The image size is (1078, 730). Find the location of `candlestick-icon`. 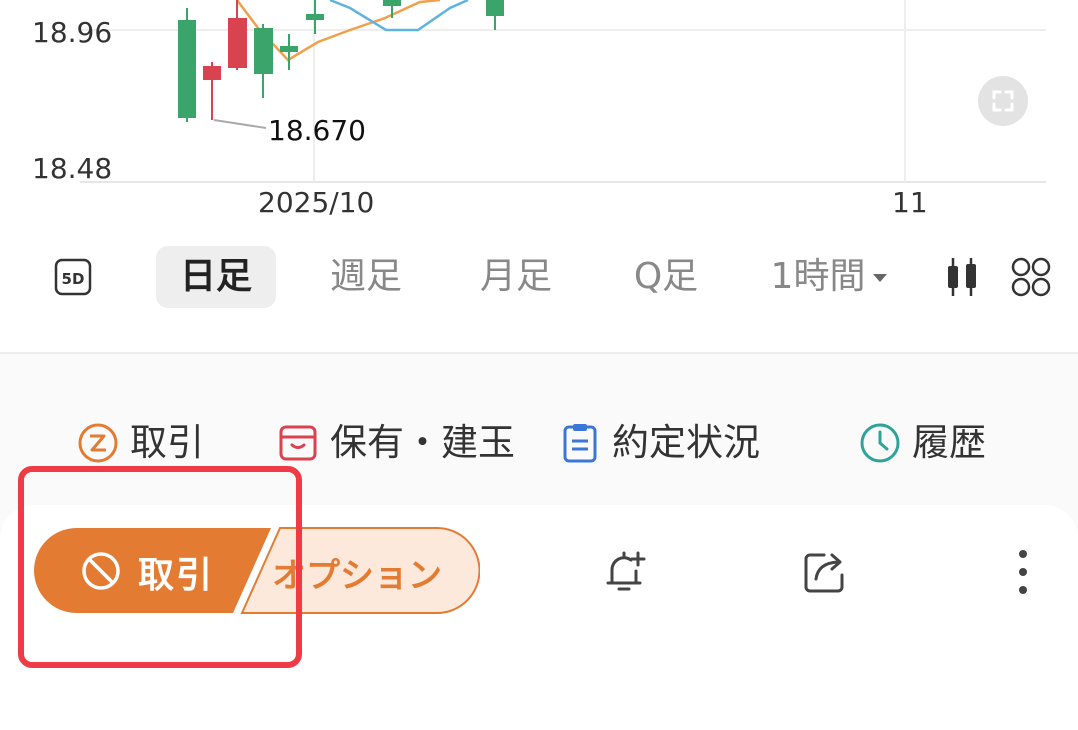

candlestick-icon is located at coordinates (962, 277).